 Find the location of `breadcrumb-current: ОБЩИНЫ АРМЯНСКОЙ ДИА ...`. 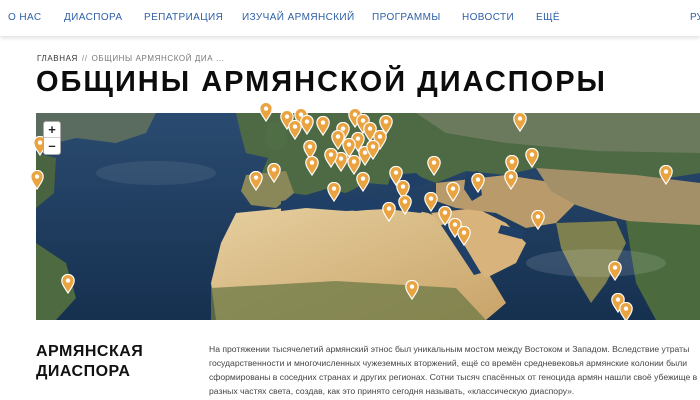

breadcrumb-current: ОБЩИНЫ АРМЯНСКОЙ ДИА ... is located at coordinates (158, 58).